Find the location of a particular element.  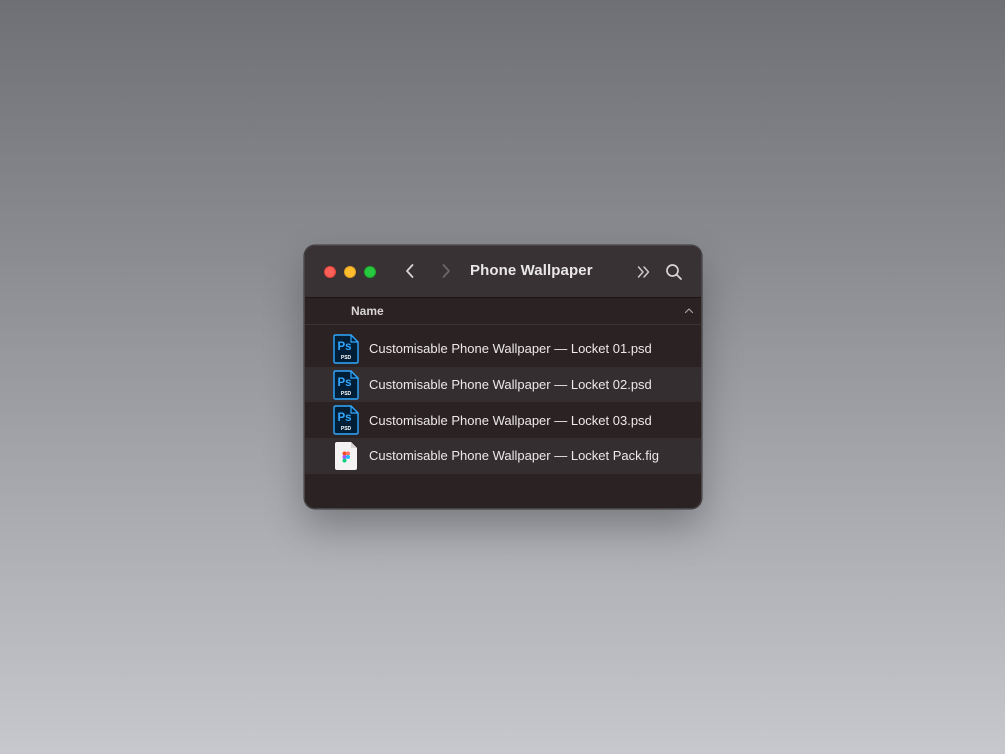

zoom-button is located at coordinates (370, 272).